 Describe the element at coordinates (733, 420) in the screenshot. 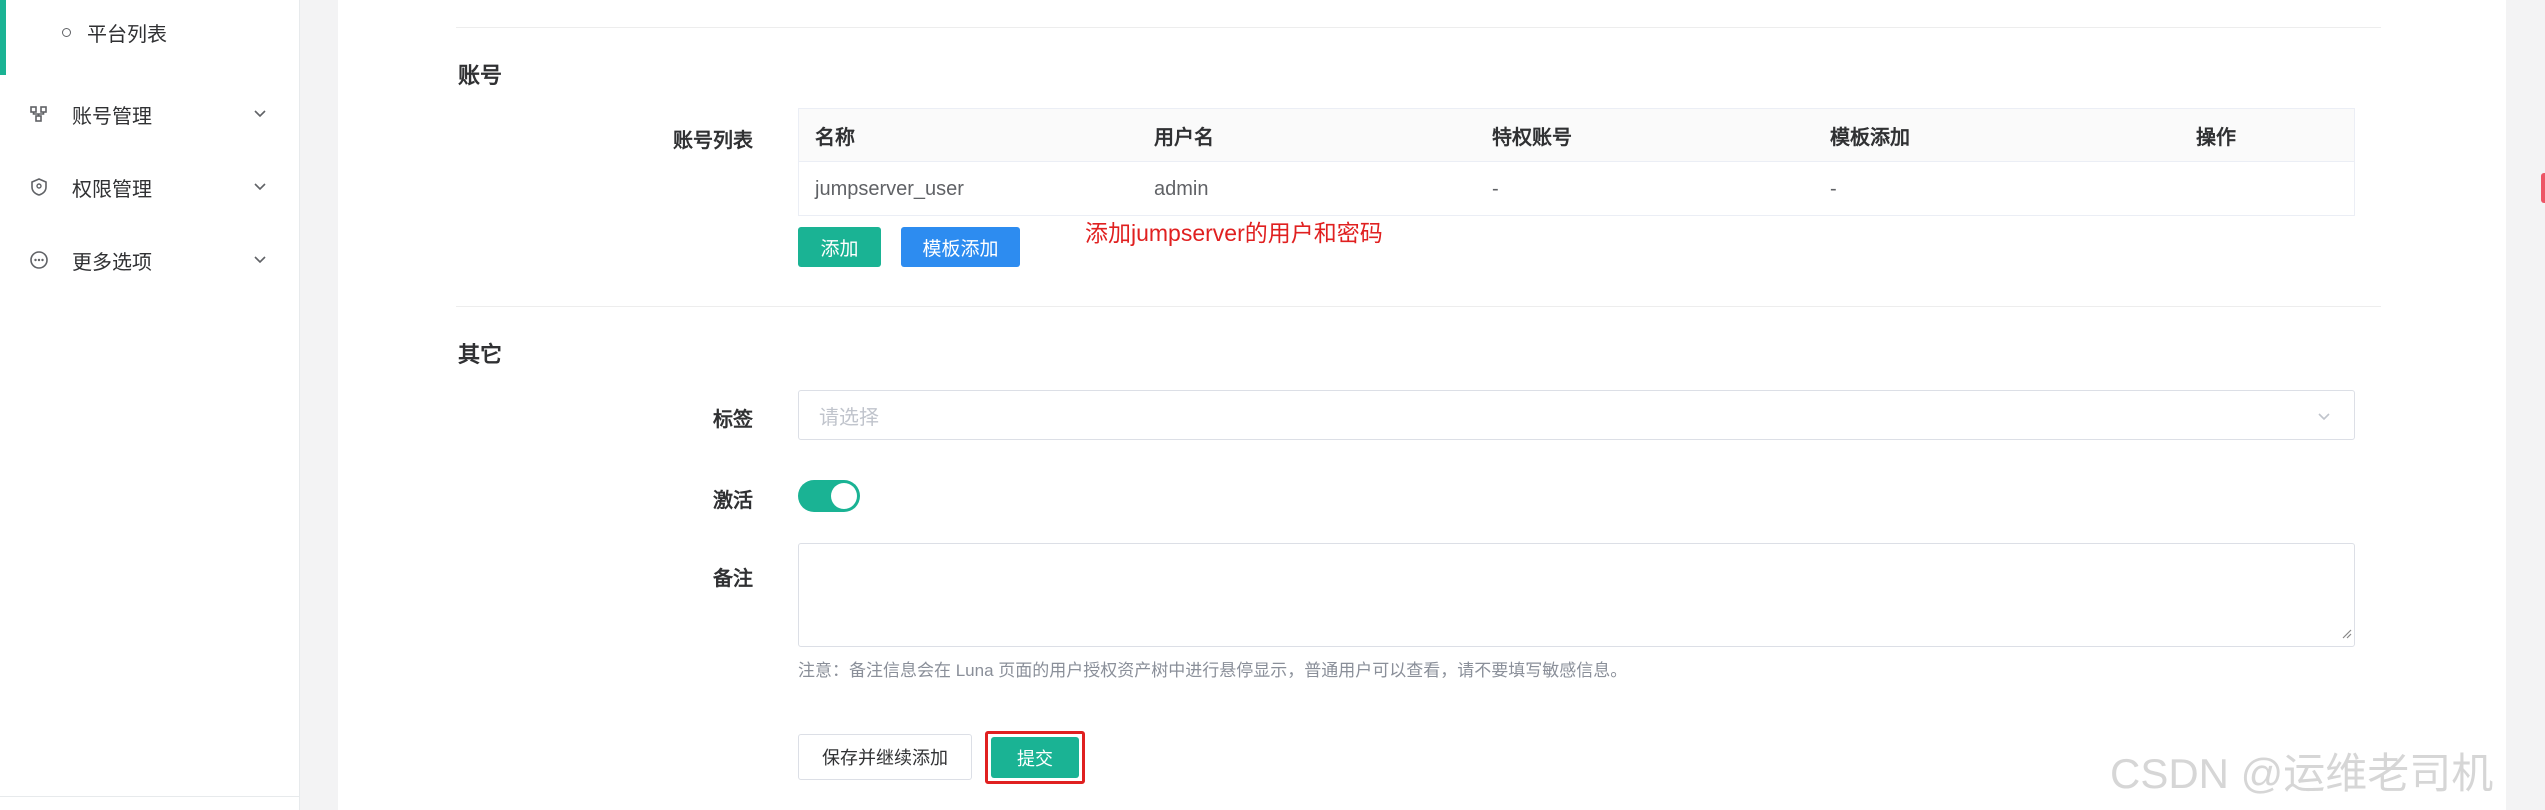

I see `tags-label: 标签` at that location.